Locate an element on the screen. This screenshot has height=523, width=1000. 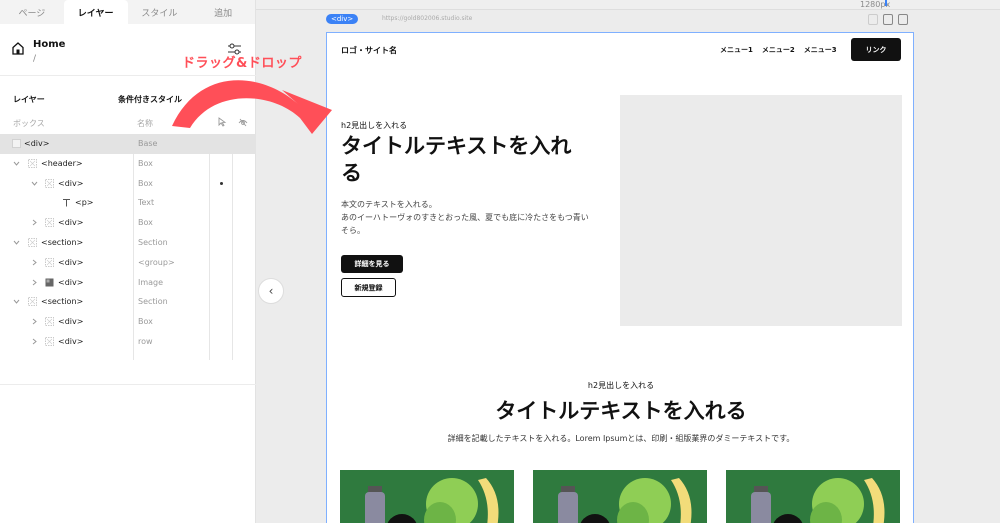
section2-subheading: h2見出しを入れる is located at coordinates (620, 385).